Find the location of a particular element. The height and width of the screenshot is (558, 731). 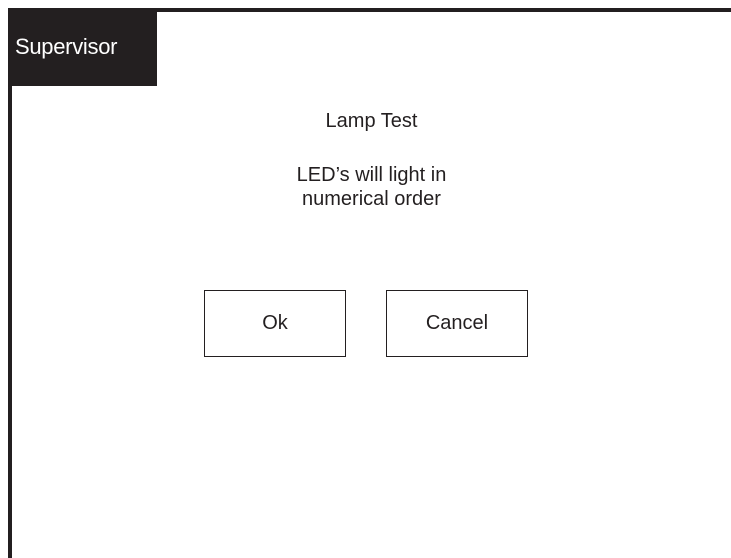

ok-button-label: Ok is located at coordinates (275, 323).